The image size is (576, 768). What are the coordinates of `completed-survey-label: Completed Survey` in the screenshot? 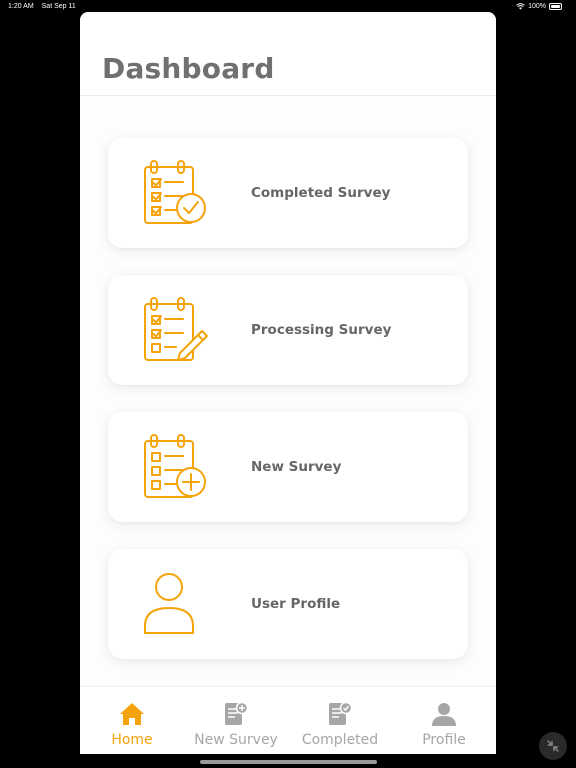 It's located at (321, 193).